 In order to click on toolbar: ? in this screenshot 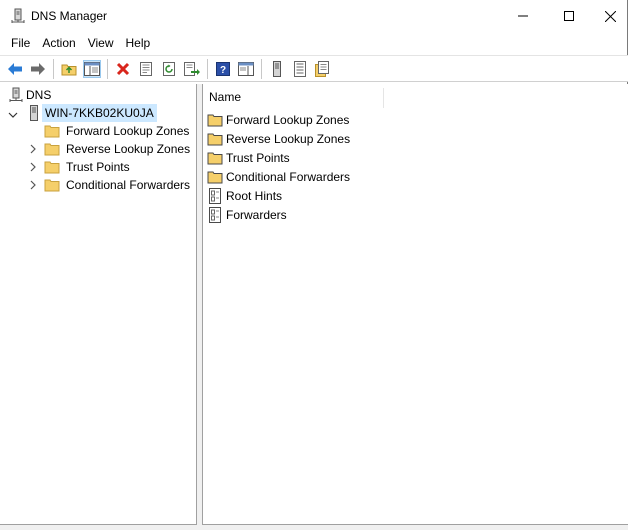, I will do `click(314, 68)`.